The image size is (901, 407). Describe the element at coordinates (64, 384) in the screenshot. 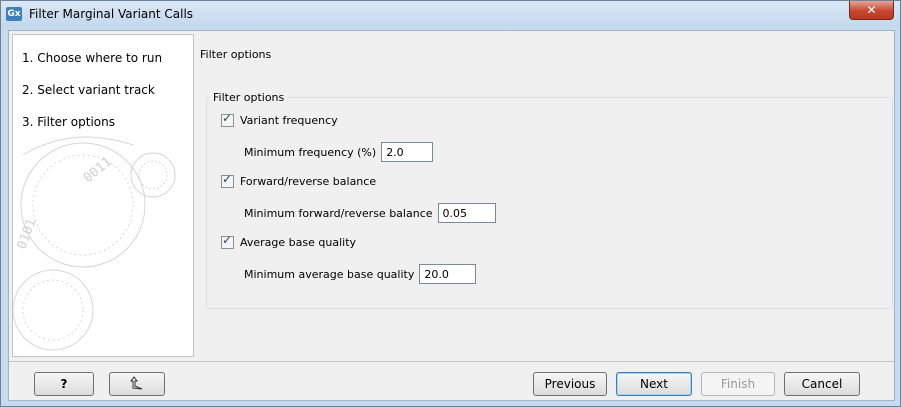

I see `help-button: ?` at that location.